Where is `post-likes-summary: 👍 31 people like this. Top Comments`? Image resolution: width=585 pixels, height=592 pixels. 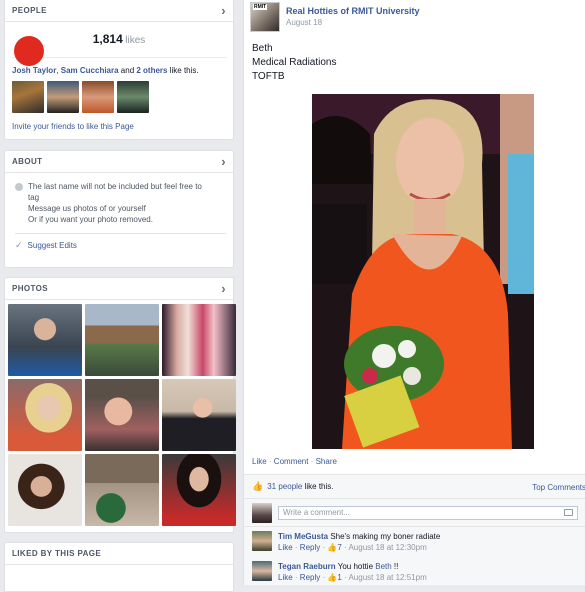 post-likes-summary: 👍 31 people like this. Top Comments is located at coordinates (414, 487).